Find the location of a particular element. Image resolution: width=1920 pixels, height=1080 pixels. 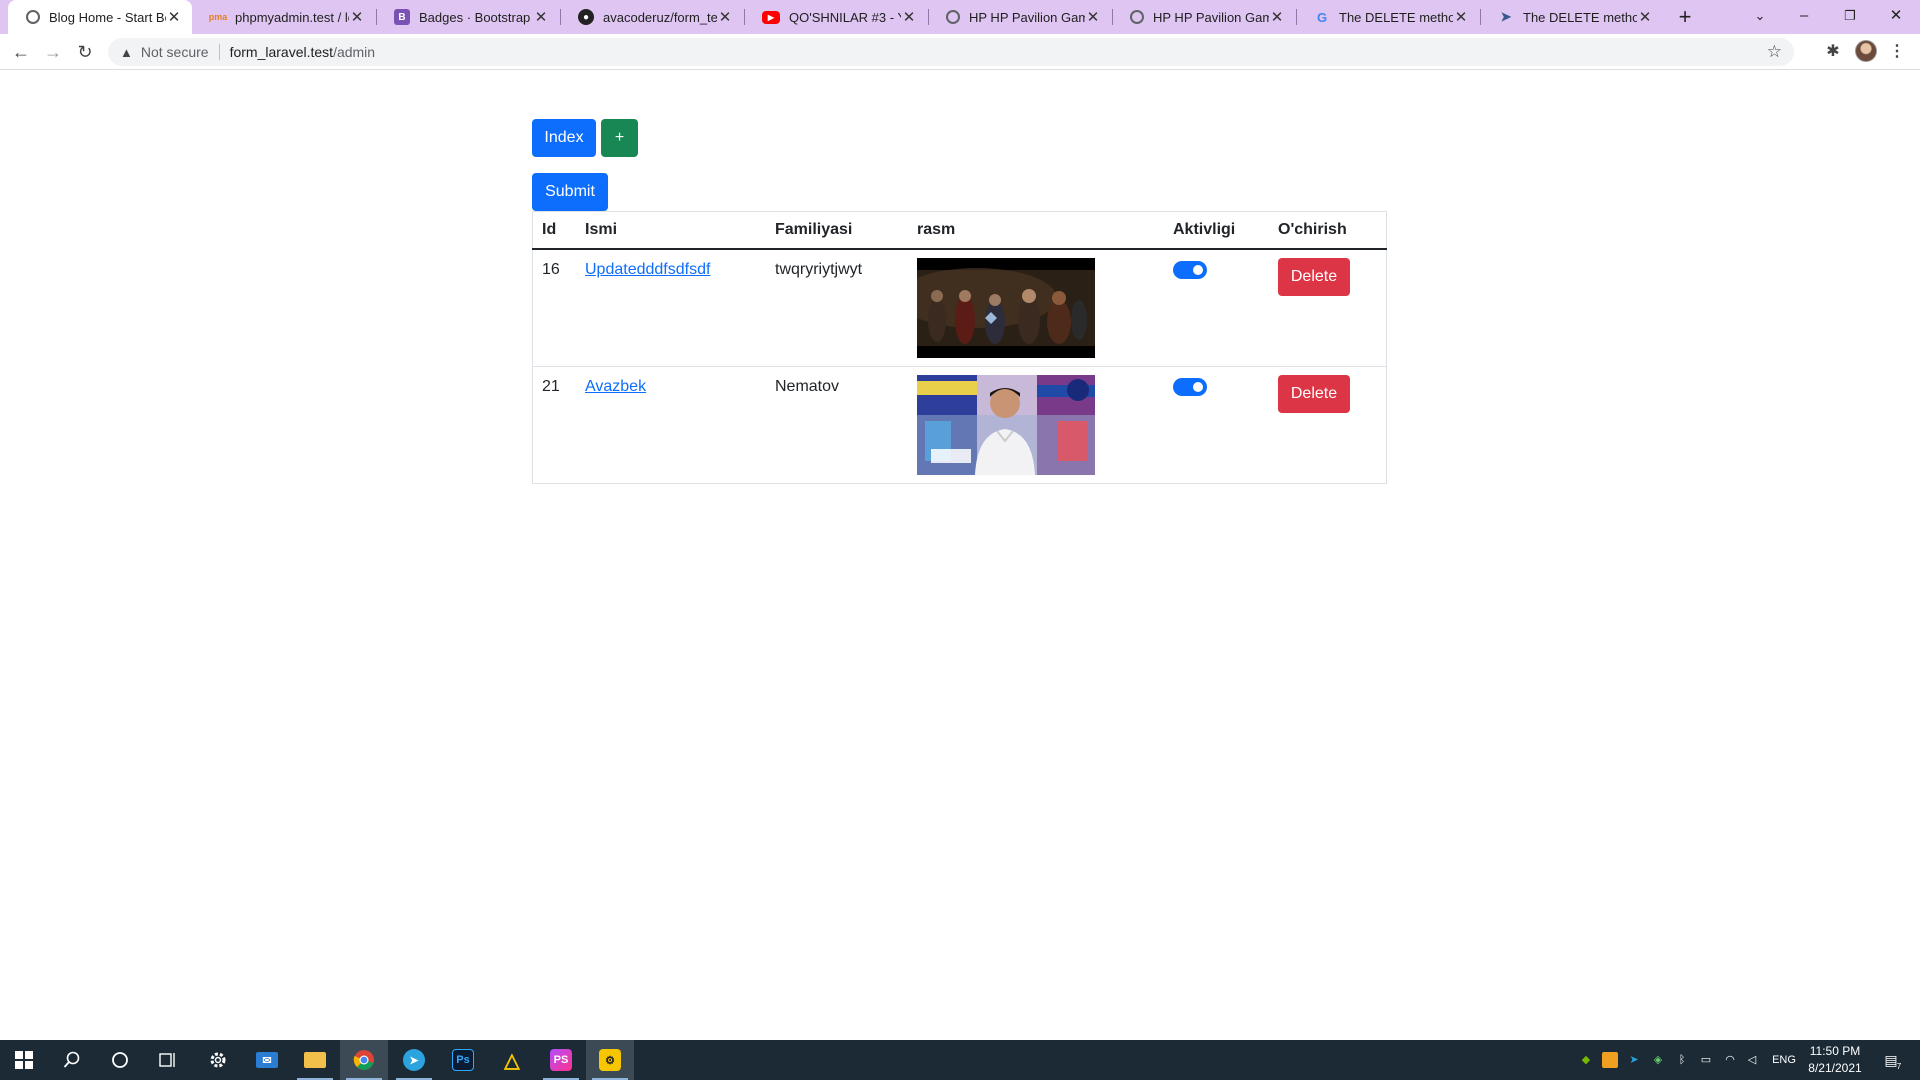

start-icon is located at coordinates (24, 1060).